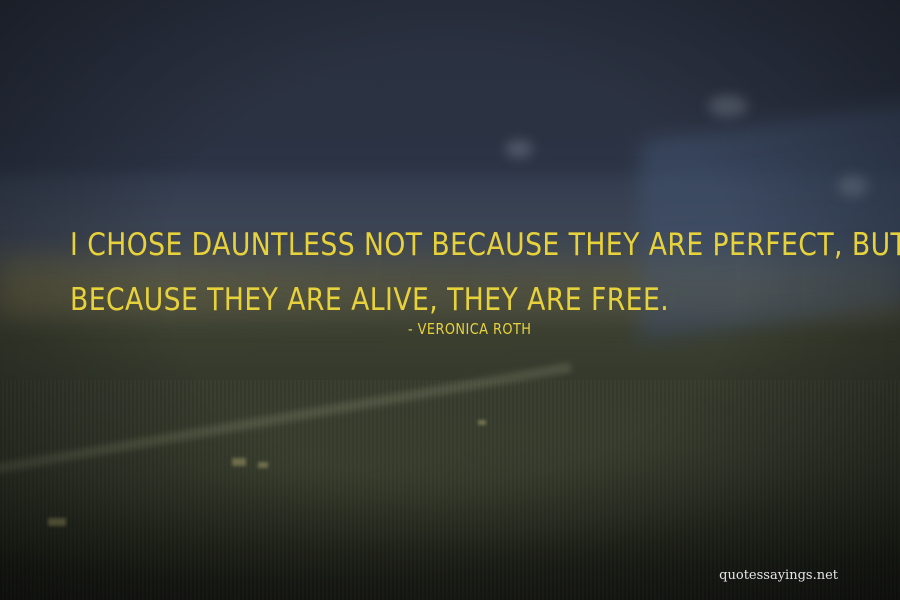  Describe the element at coordinates (778, 575) in the screenshot. I see `site-watermark: quotessayings.net` at that location.